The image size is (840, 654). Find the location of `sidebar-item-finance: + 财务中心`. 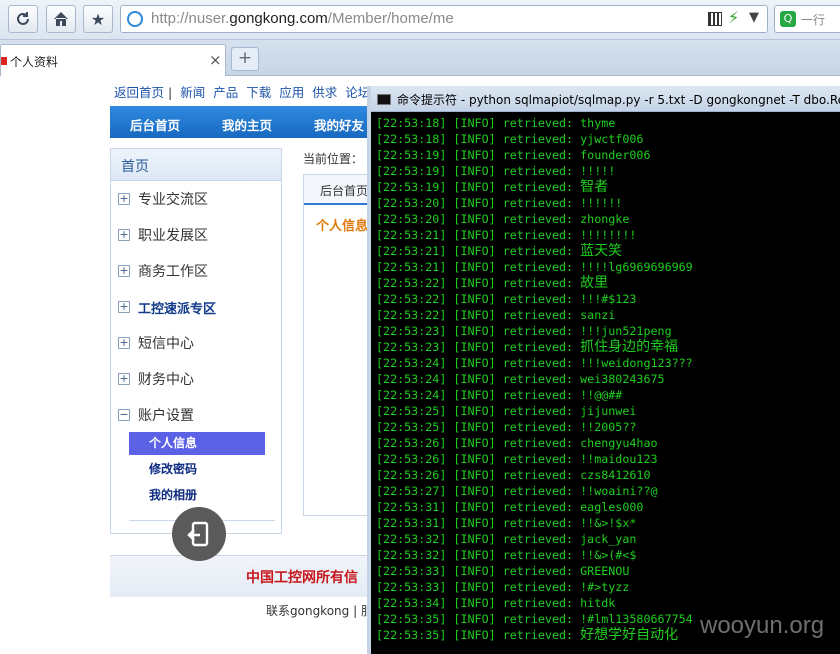

sidebar-item-finance: + 财务中心 is located at coordinates (156, 379).